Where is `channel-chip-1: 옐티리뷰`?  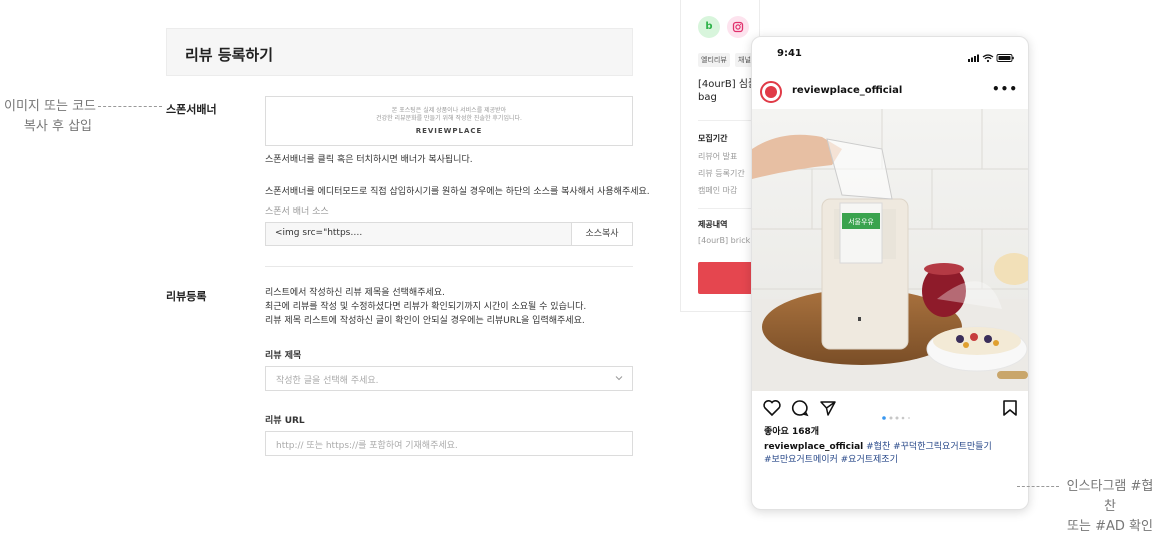 channel-chip-1: 옐티리뷰 is located at coordinates (714, 60).